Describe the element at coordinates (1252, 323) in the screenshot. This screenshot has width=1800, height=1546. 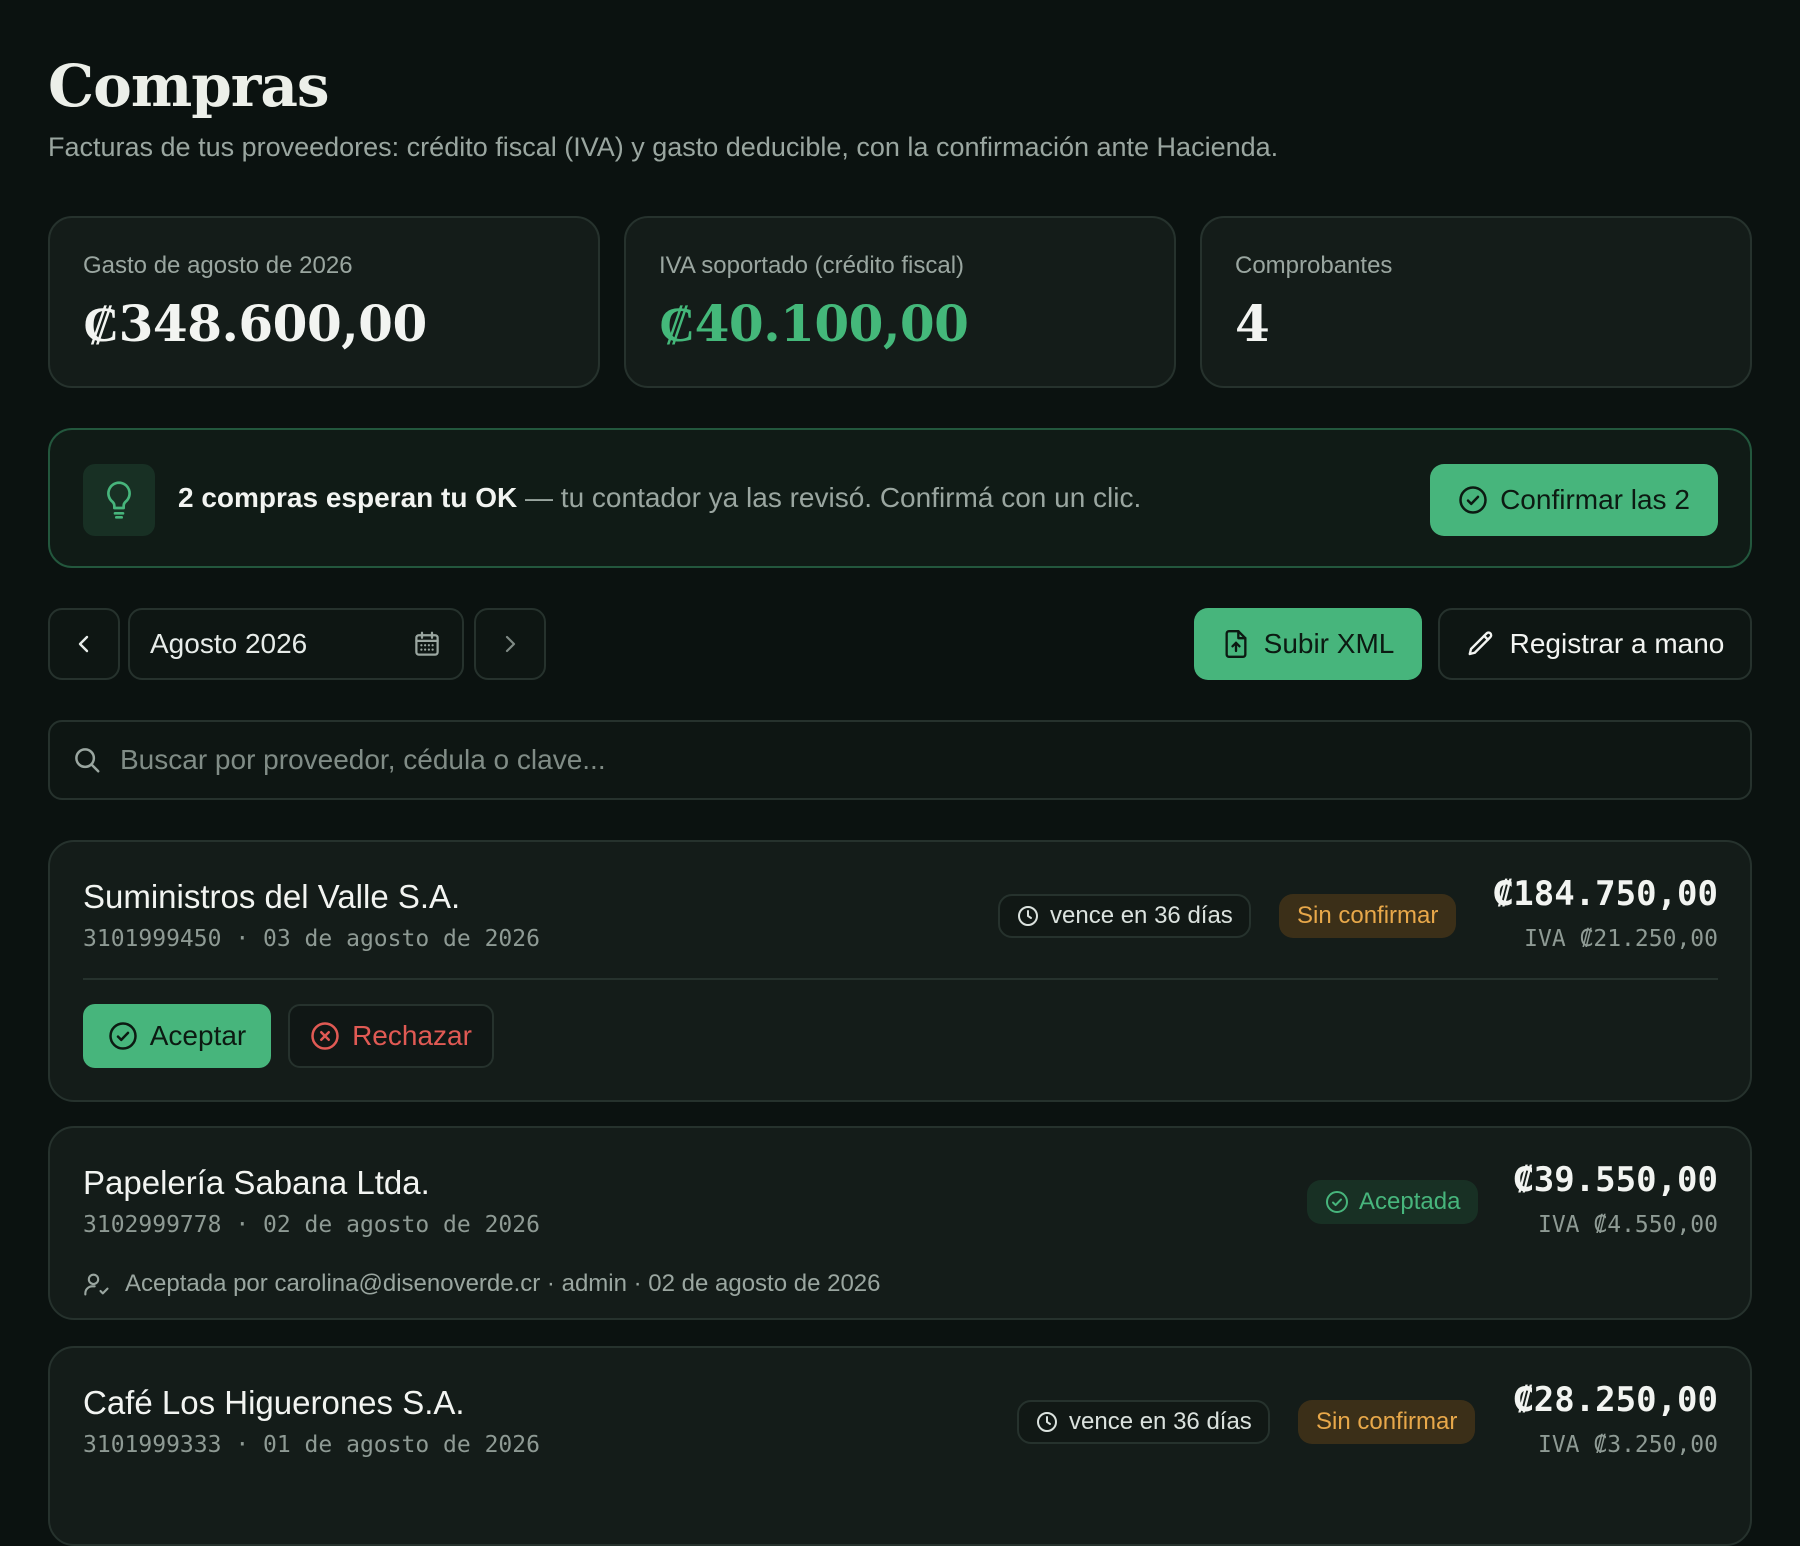
I see `stat-value: 4` at that location.